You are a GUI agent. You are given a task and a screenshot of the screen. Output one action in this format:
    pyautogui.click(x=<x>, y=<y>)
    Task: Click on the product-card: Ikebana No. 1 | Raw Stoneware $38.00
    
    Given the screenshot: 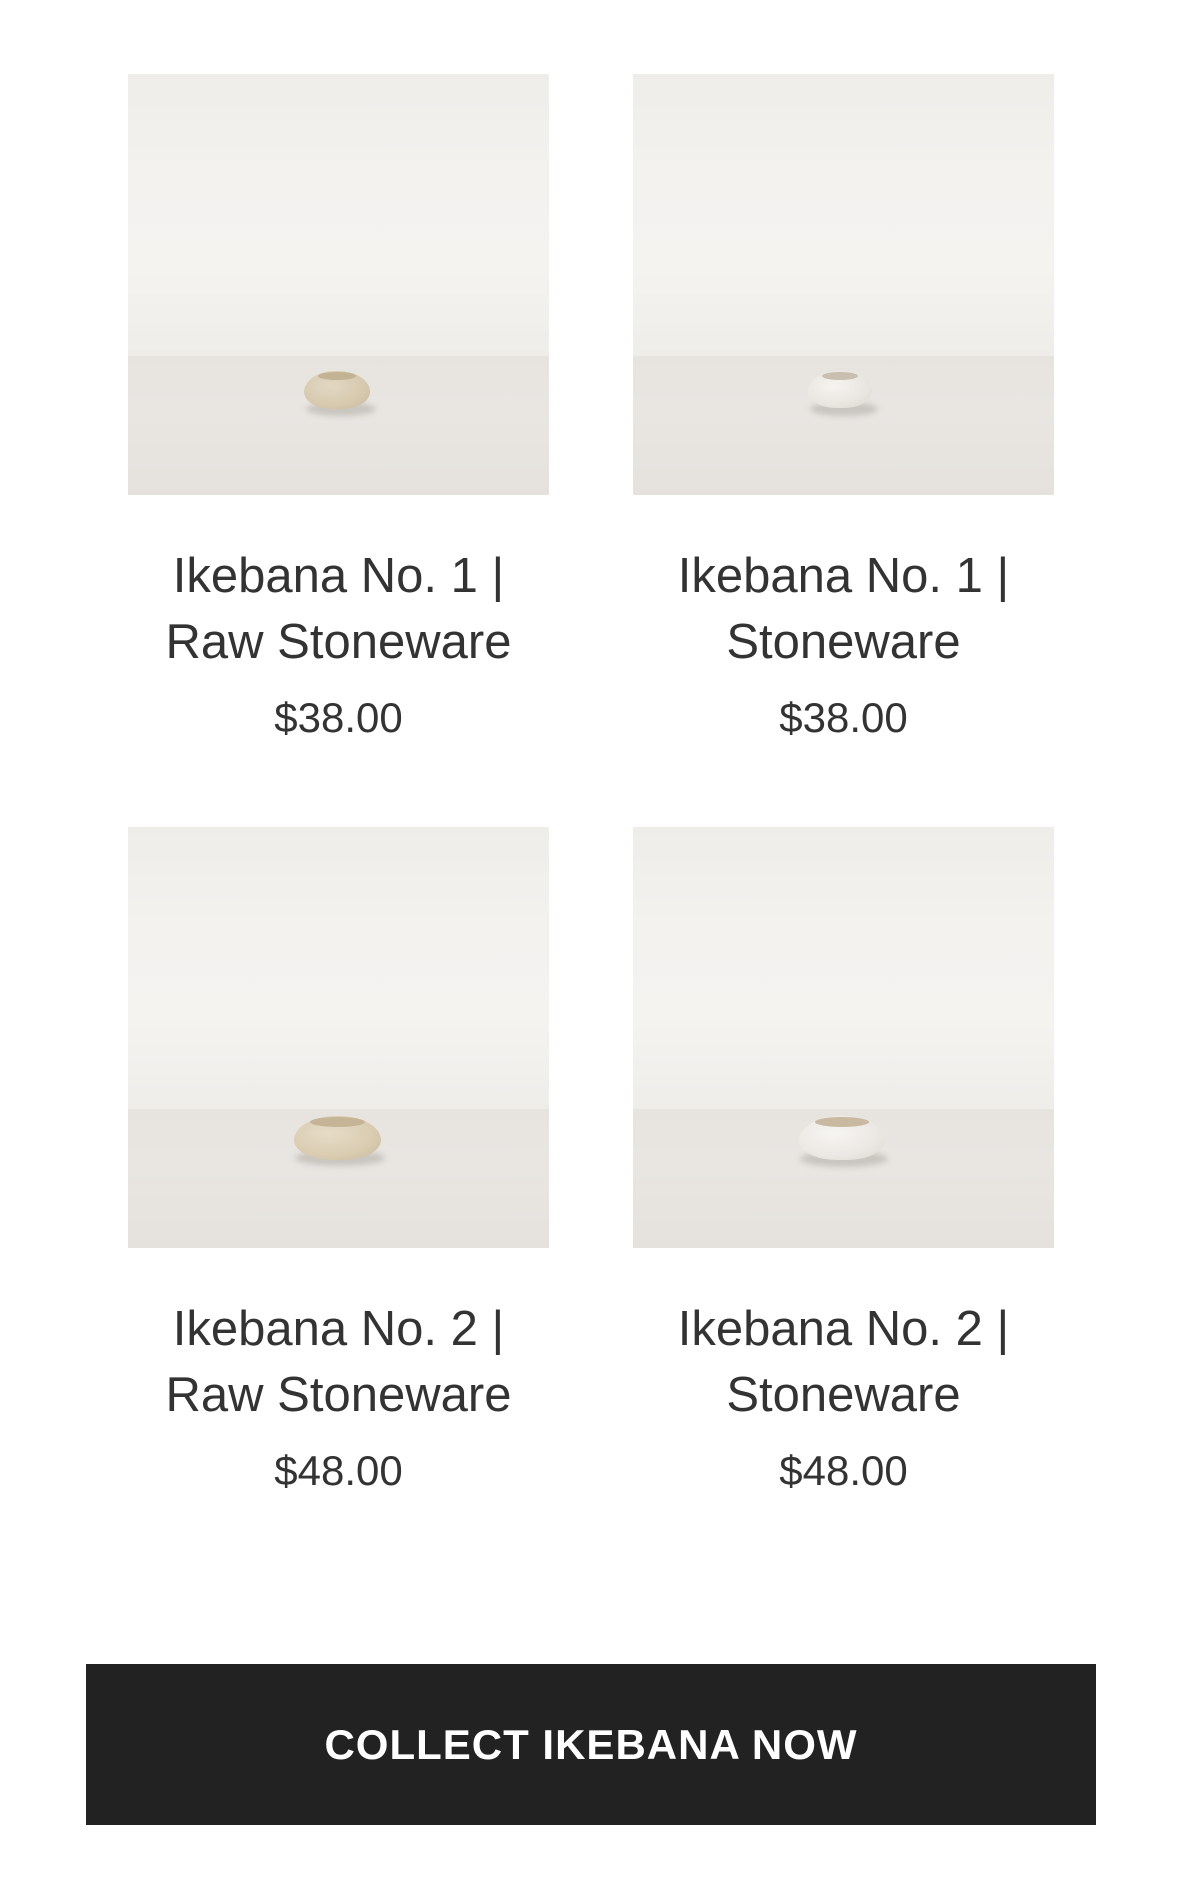 What is the action you would take?
    pyautogui.click(x=338, y=408)
    